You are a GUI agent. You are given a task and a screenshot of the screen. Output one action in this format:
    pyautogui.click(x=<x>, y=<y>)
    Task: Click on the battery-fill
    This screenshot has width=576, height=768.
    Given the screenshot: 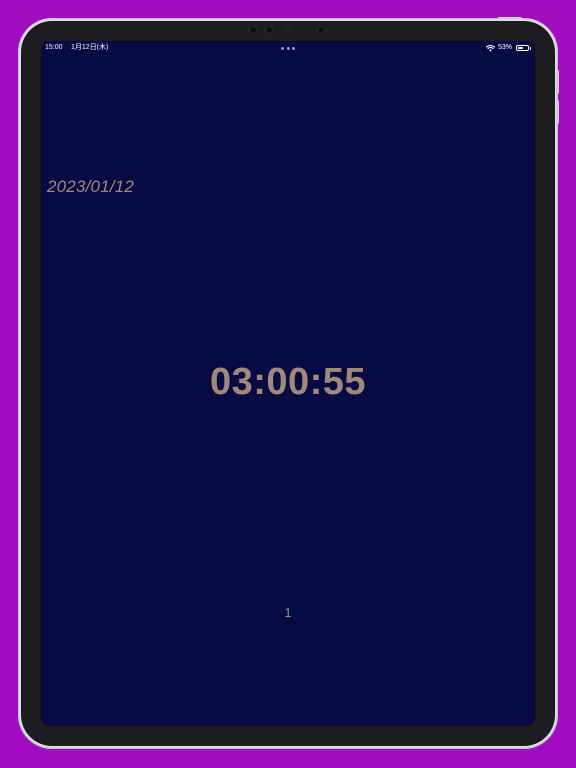 What is the action you would take?
    pyautogui.click(x=520, y=48)
    